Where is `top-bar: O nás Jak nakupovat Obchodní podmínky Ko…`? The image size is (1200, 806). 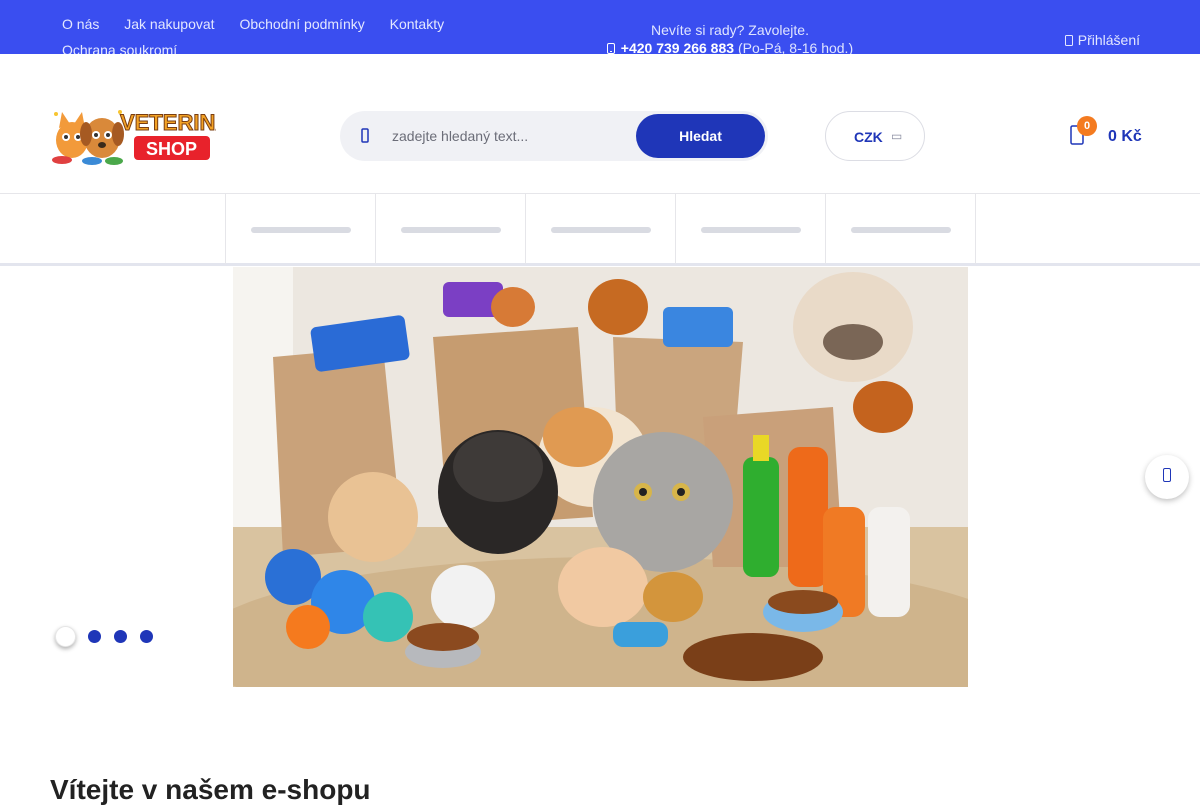 top-bar: O nás Jak nakupovat Obchodní podmínky Ko… is located at coordinates (600, 29).